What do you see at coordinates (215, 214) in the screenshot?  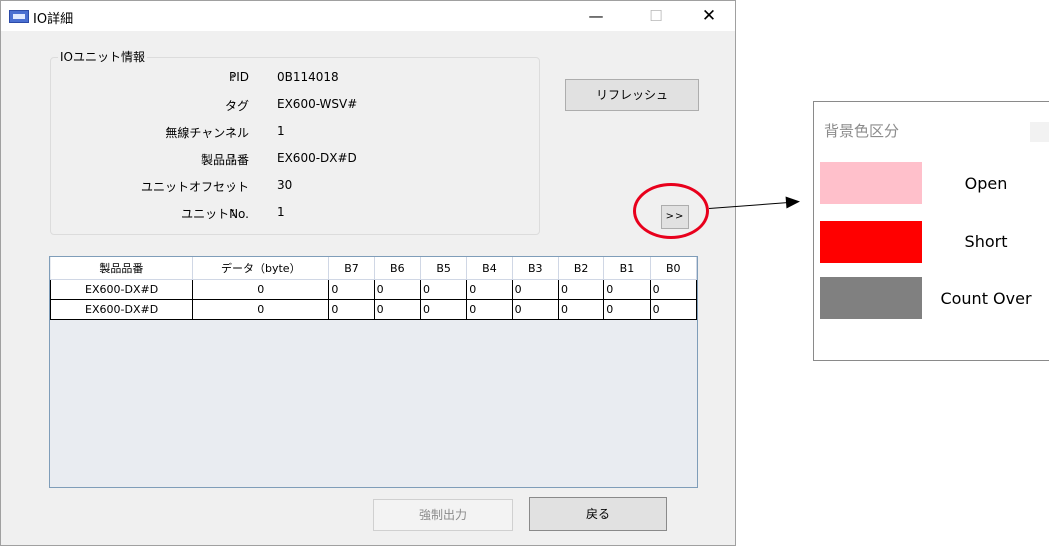 I see `info-label: ユニットNo.` at bounding box center [215, 214].